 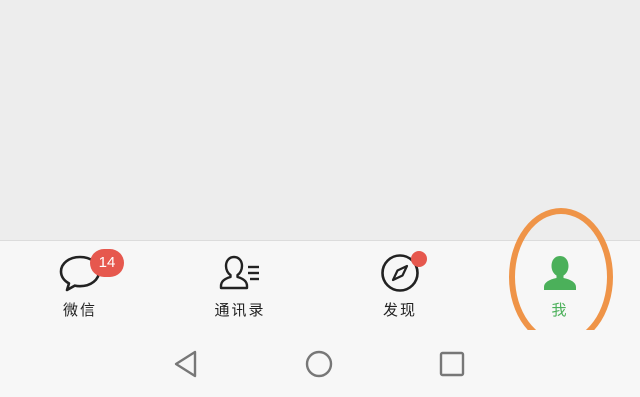 What do you see at coordinates (80, 286) in the screenshot?
I see `tab-chats: 微信` at bounding box center [80, 286].